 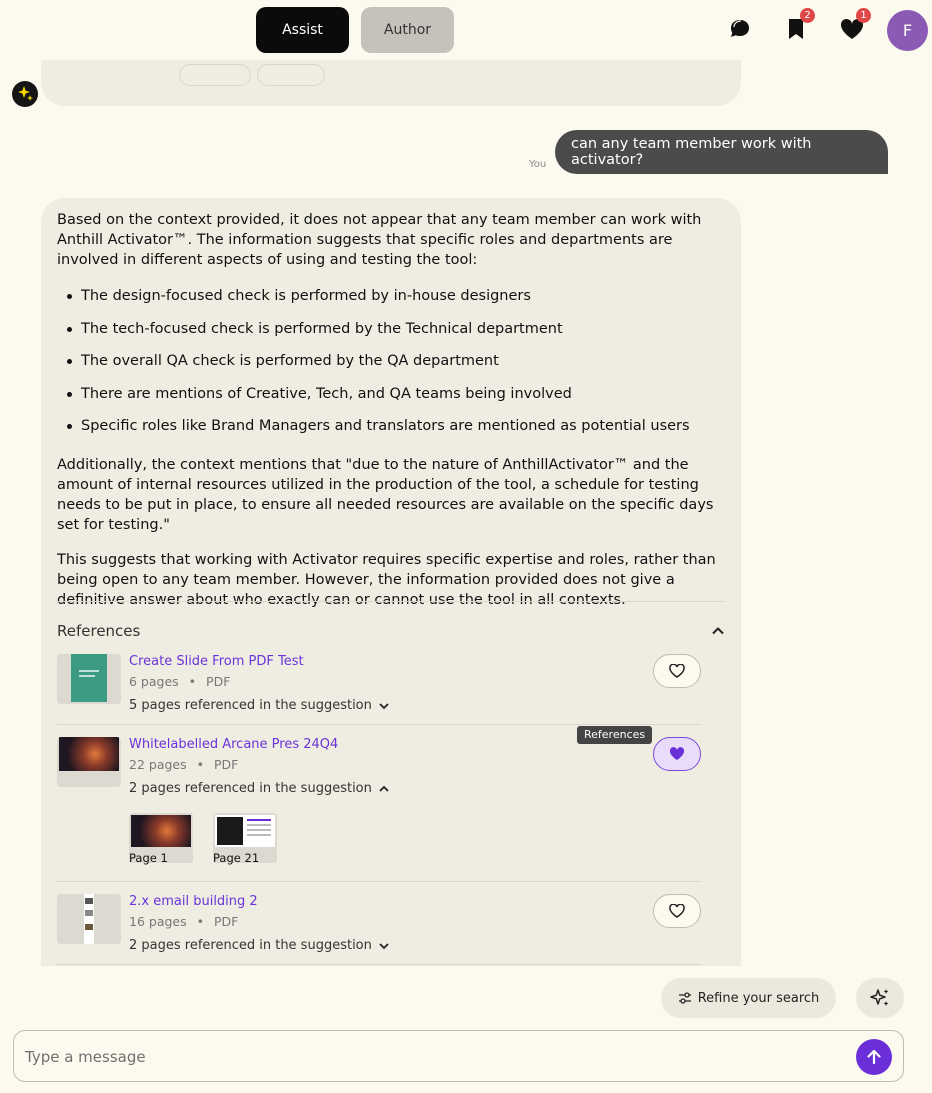 I want to click on message-composer, so click(x=458, y=1056).